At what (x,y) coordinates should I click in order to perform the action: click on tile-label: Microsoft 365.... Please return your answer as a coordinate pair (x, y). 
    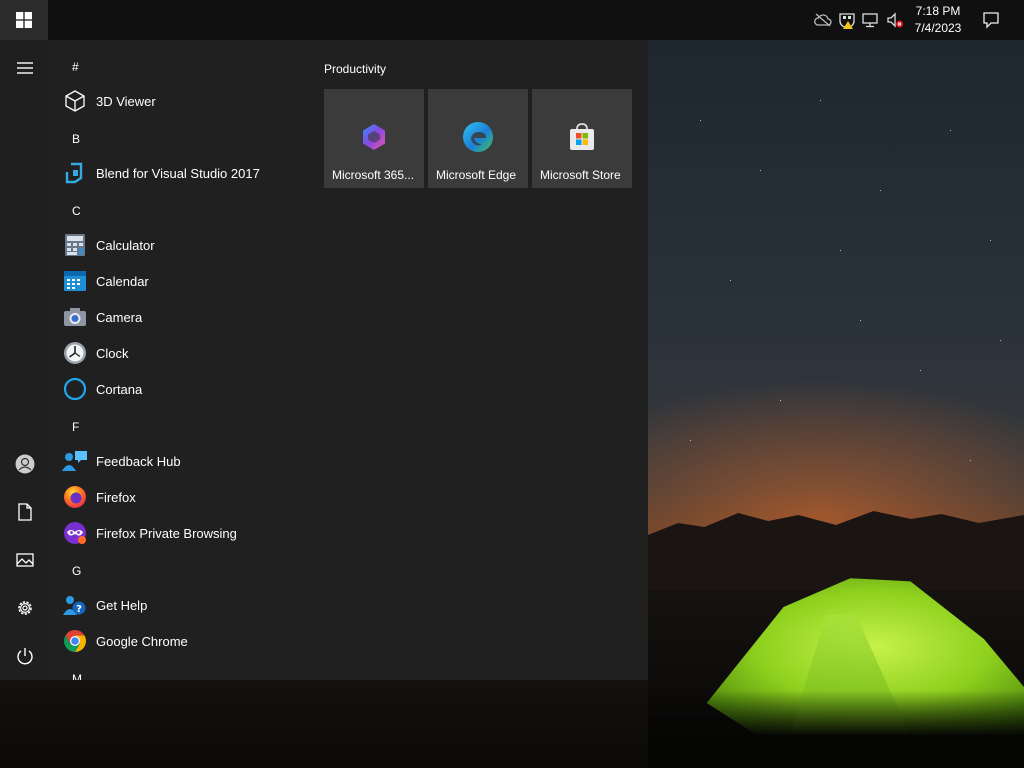
    Looking at the image, I should click on (373, 175).